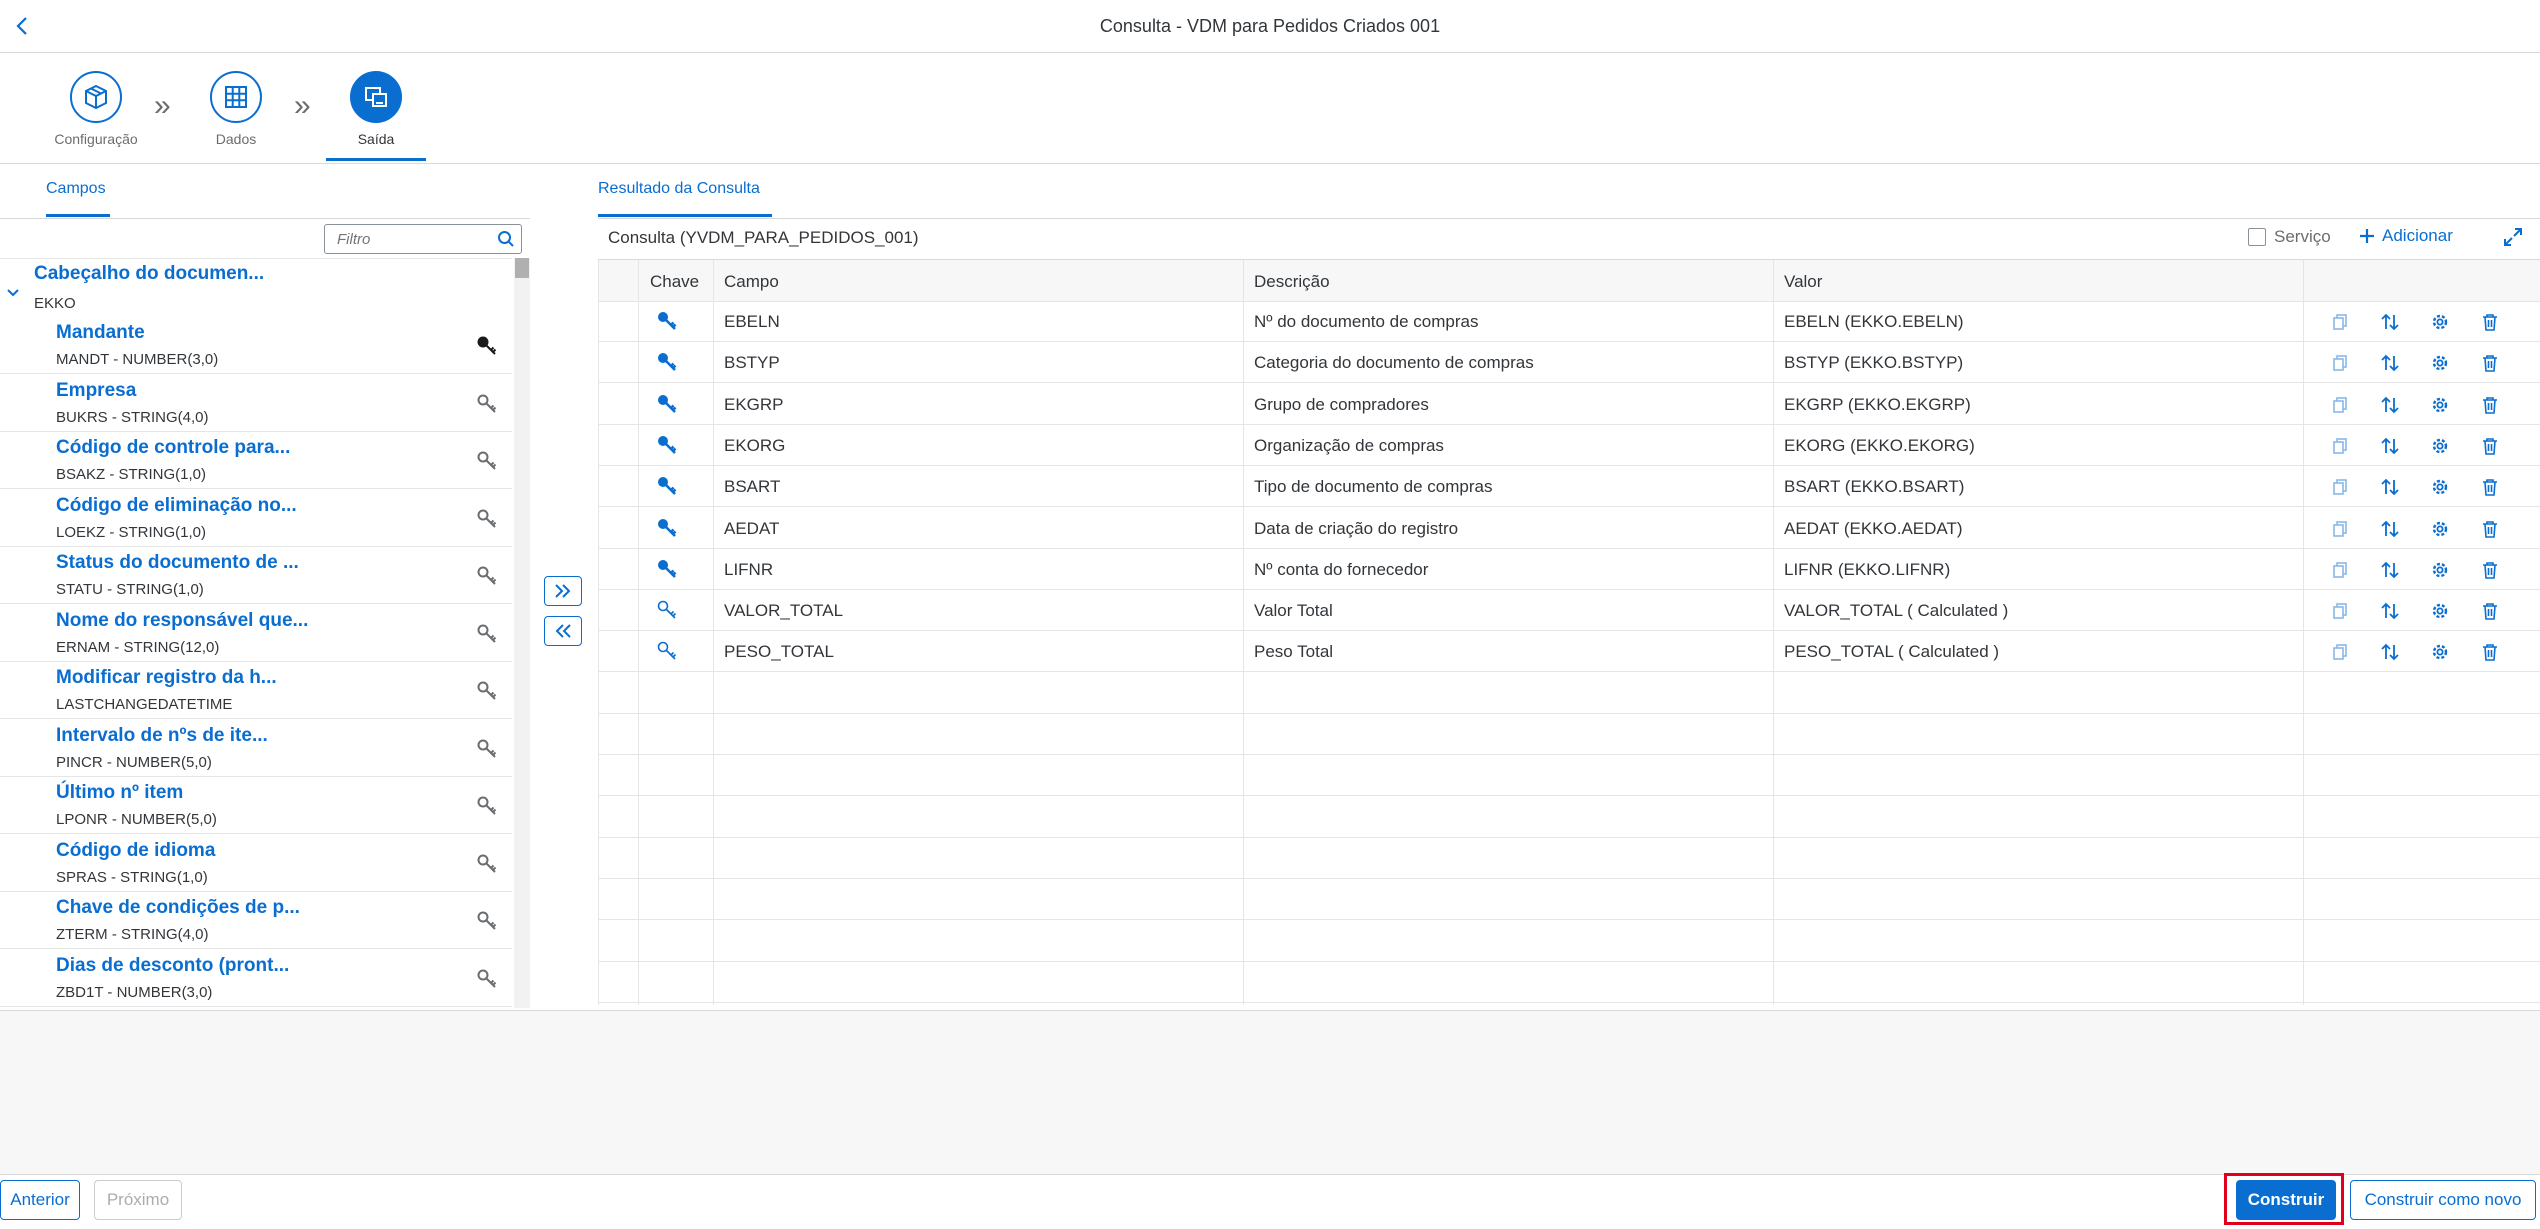 This screenshot has height=1229, width=2540. I want to click on field-group-header: Cabeçalho do documen... EKKO, so click(256, 288).